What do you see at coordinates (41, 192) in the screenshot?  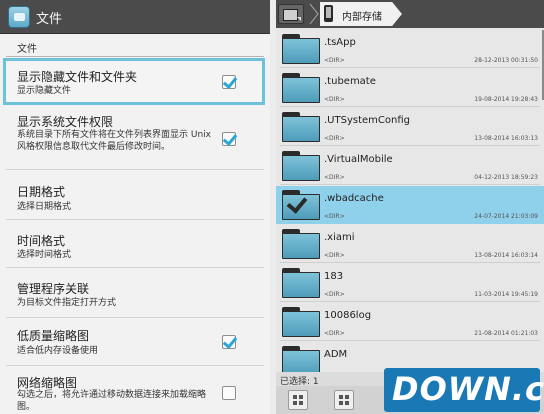 I see `pref-title: 日期格式` at bounding box center [41, 192].